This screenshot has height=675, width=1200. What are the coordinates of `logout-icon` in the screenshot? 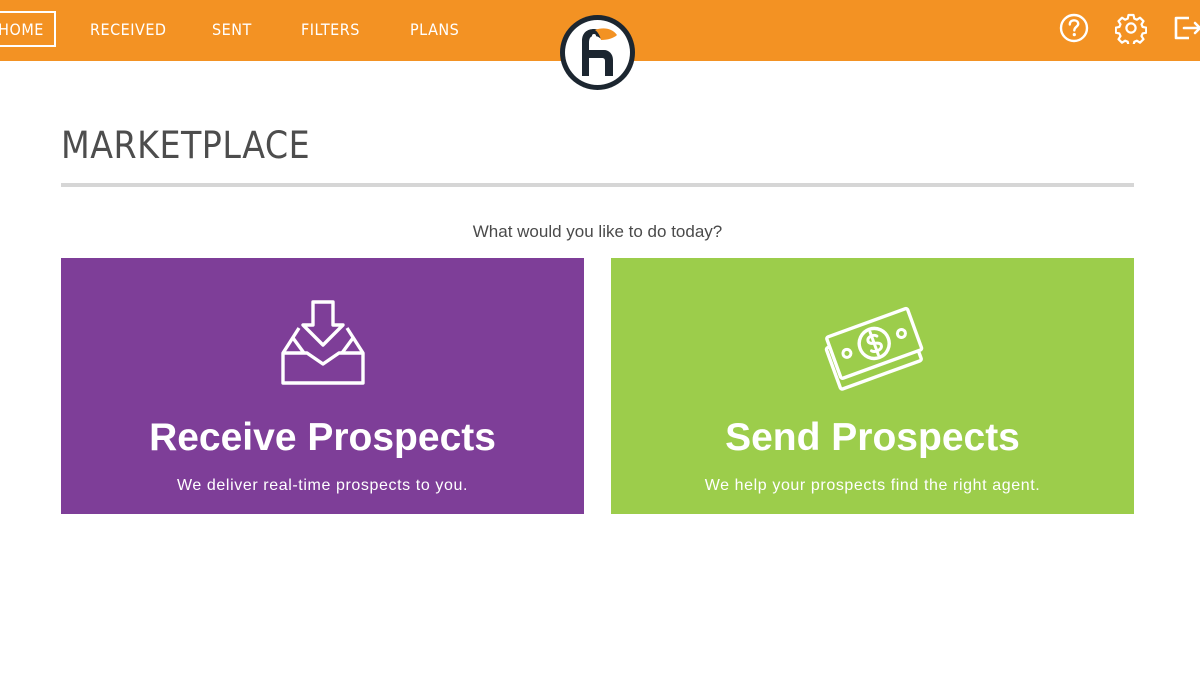 It's located at (1186, 28).